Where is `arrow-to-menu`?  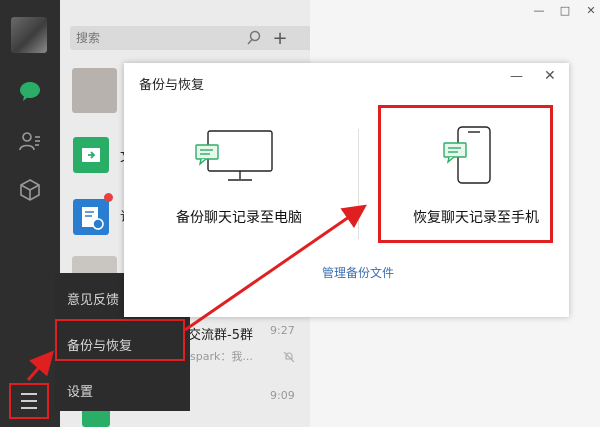 arrow-to-menu is located at coordinates (40, 365).